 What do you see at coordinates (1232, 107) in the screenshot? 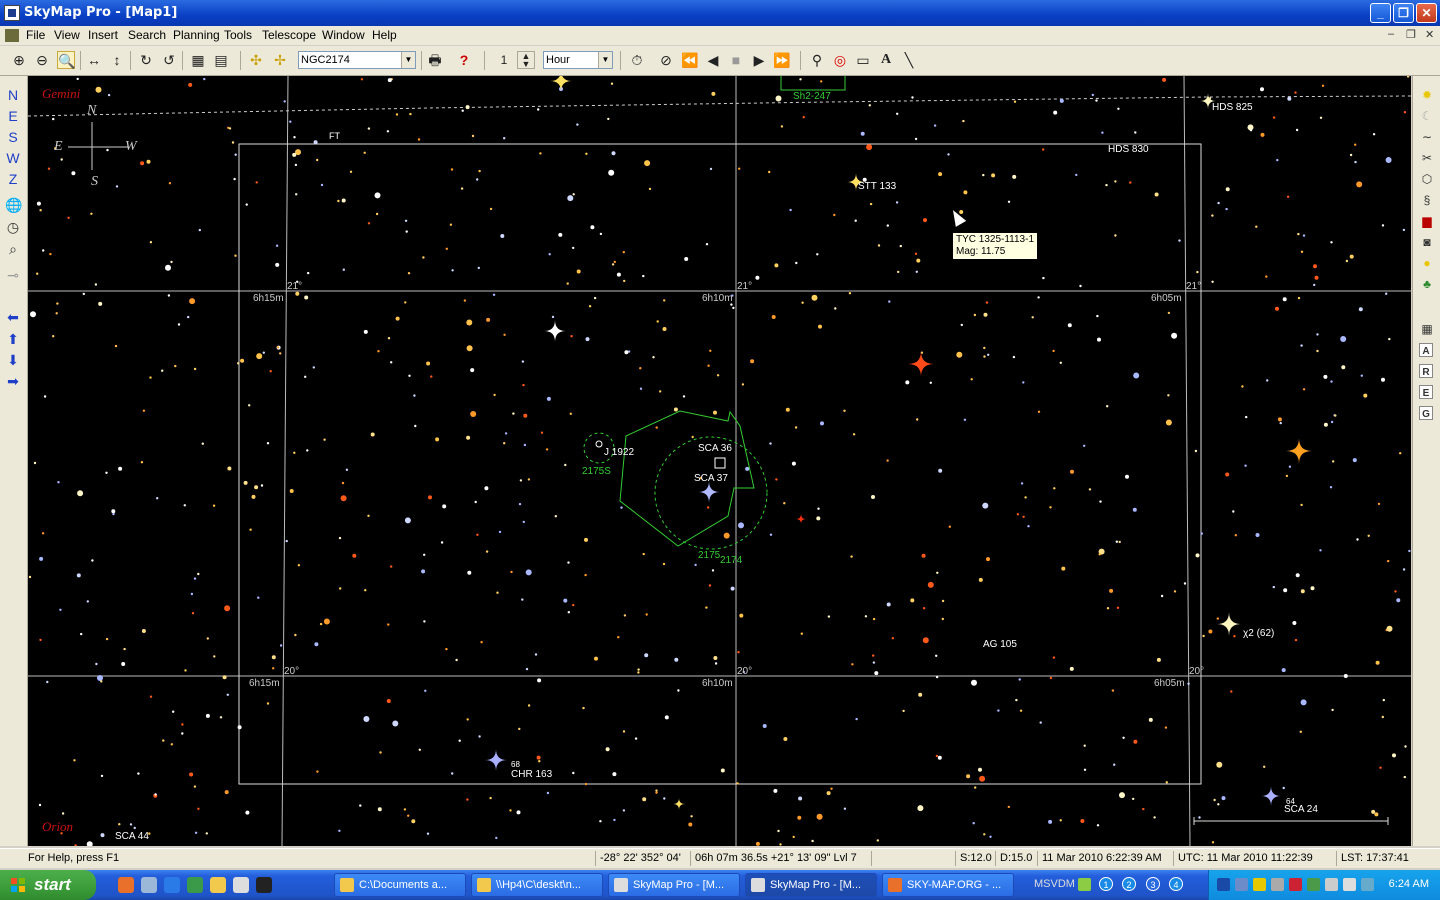
I see `object-label-hds825: HDS 825` at bounding box center [1232, 107].